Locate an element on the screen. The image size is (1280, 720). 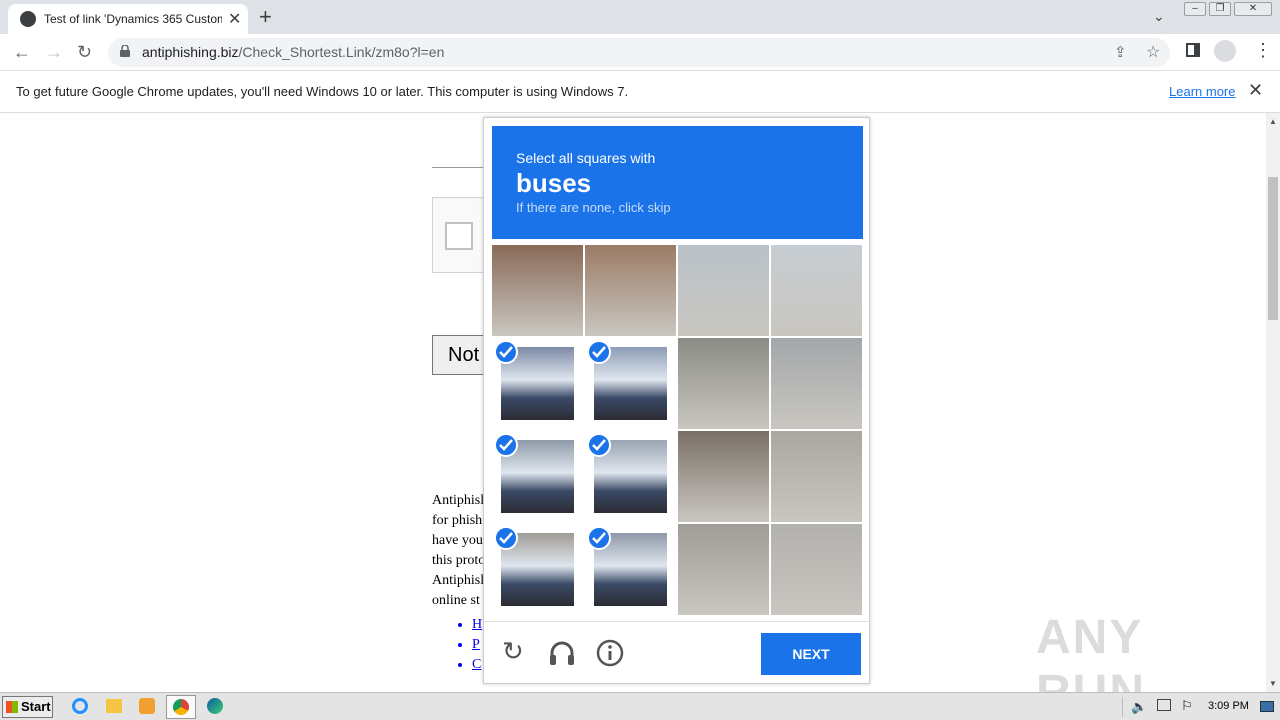
list-item: H is located at coordinates (477, 625).